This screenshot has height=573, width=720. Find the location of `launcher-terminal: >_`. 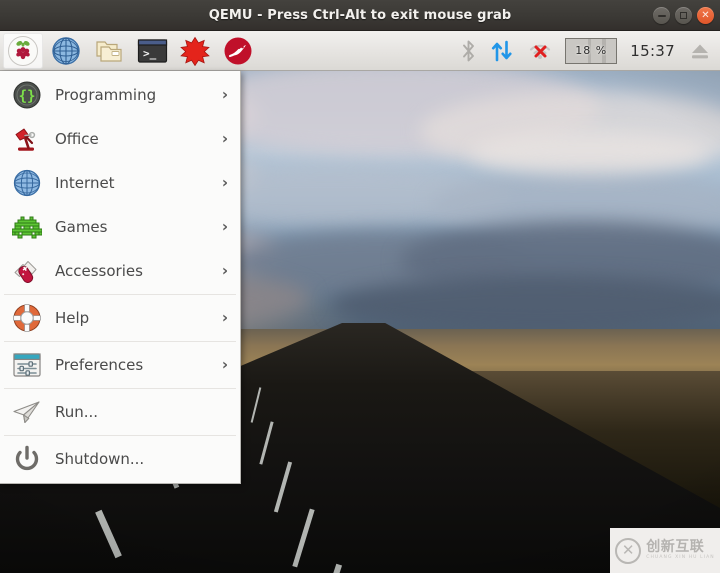

launcher-terminal: >_ is located at coordinates (152, 51).